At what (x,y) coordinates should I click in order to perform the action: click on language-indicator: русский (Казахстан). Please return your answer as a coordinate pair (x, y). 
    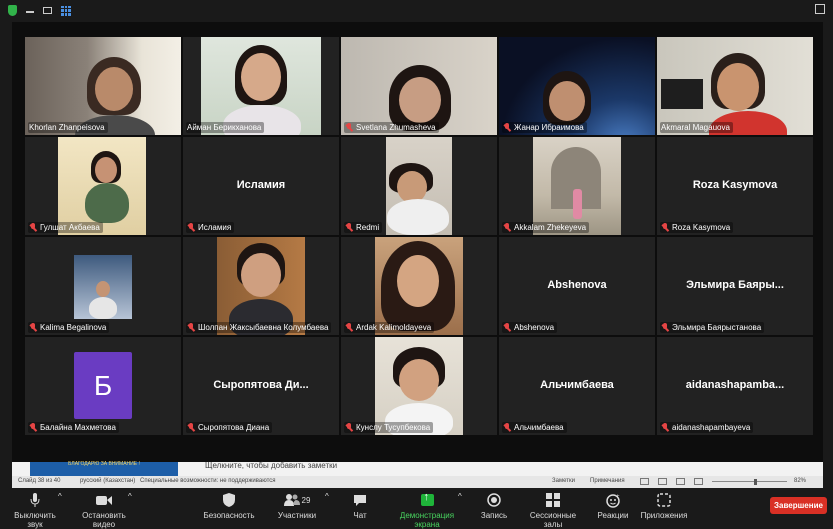
    Looking at the image, I should click on (107, 481).